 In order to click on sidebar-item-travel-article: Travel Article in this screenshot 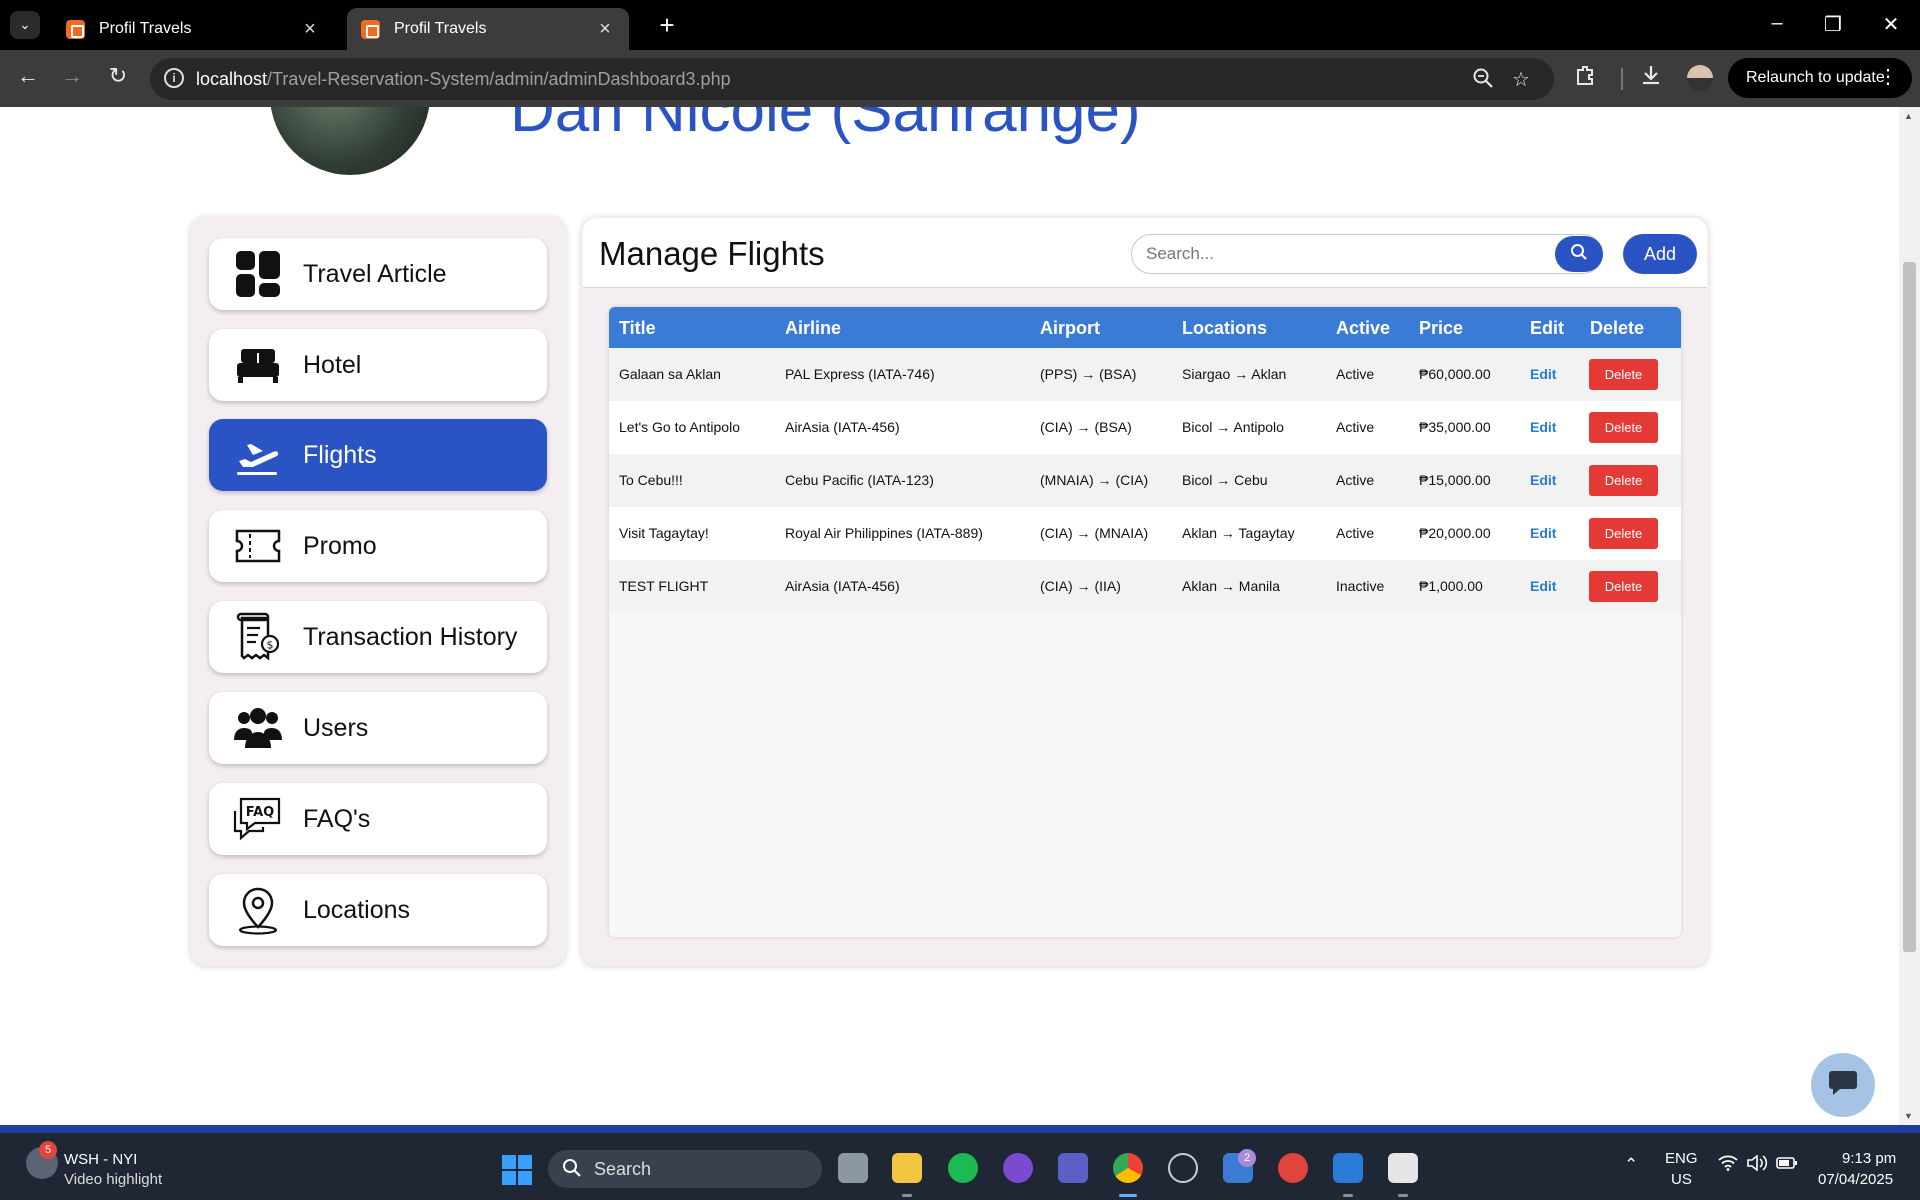, I will do `click(378, 274)`.